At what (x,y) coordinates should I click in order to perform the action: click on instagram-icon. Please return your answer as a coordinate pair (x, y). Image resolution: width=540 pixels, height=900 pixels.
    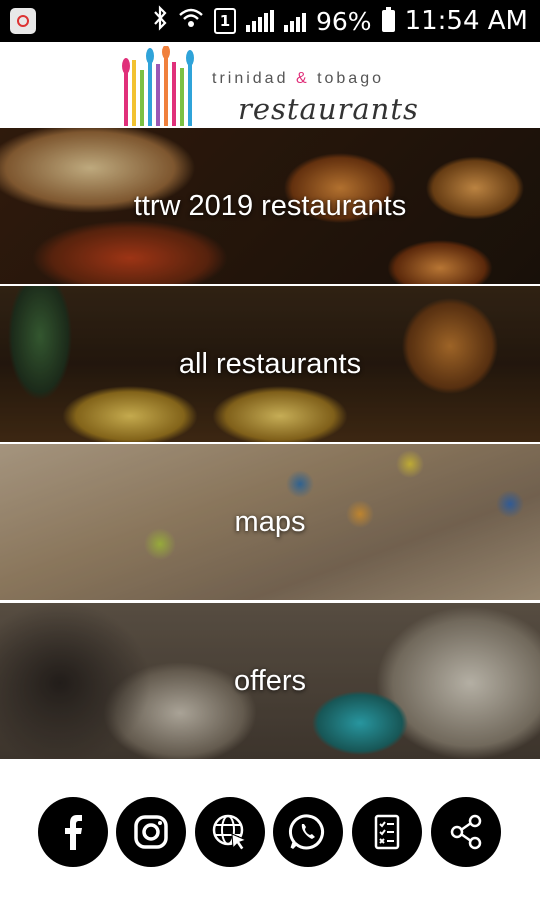
    Looking at the image, I should click on (151, 832).